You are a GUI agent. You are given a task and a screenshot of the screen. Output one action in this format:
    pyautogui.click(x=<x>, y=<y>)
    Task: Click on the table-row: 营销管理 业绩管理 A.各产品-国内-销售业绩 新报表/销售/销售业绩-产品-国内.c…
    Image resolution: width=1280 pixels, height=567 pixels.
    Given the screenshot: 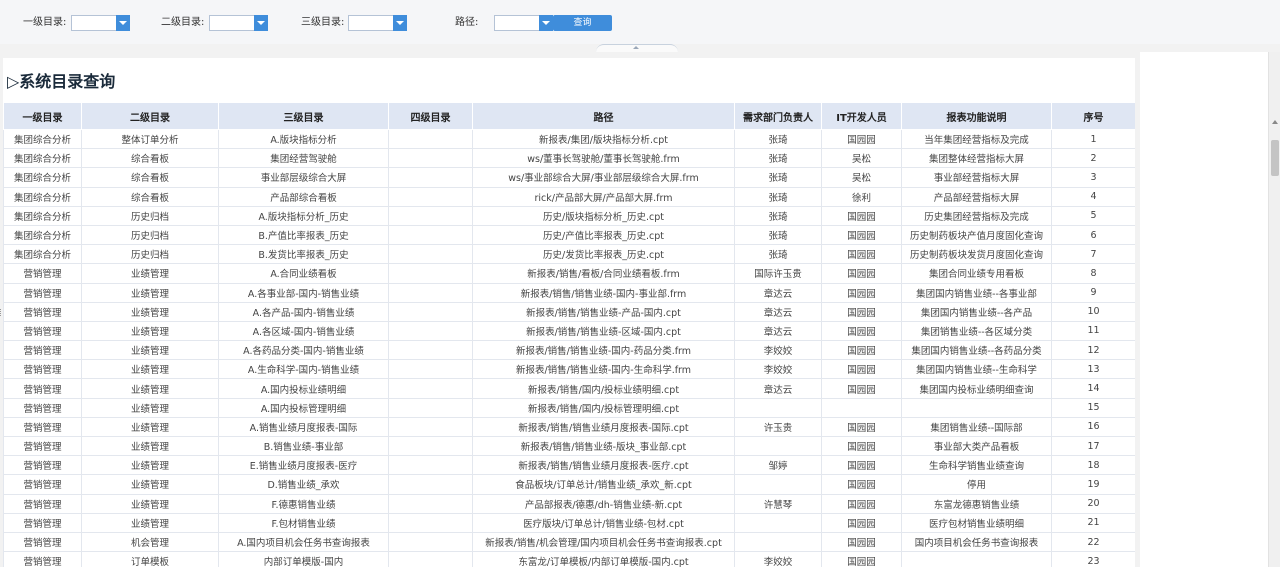 What is the action you would take?
    pyautogui.click(x=569, y=311)
    